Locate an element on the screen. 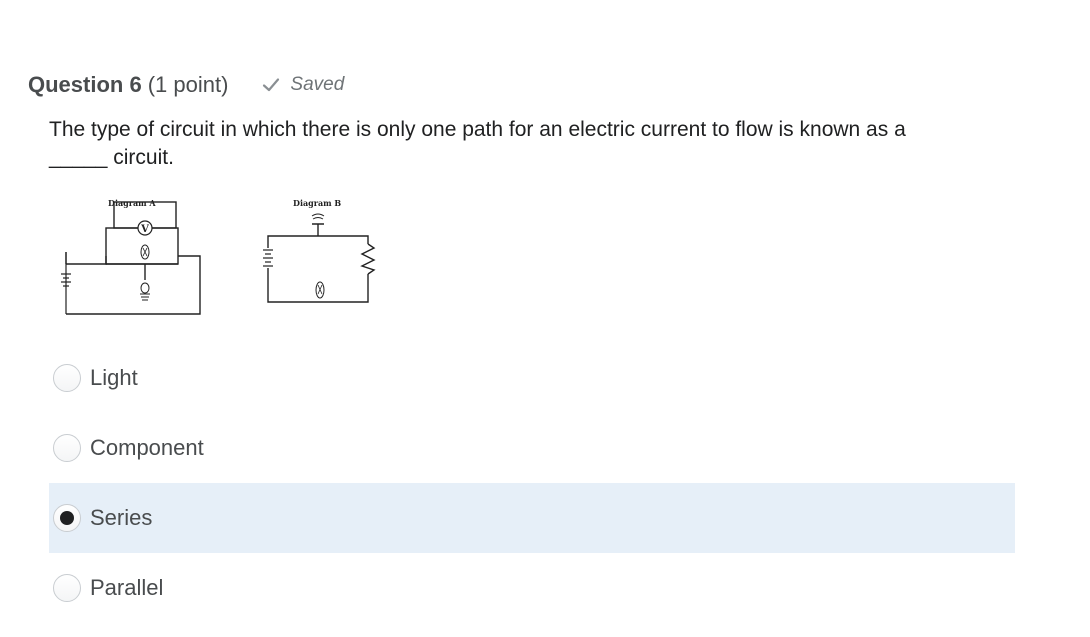 The height and width of the screenshot is (637, 1090). option-label: Parallel is located at coordinates (127, 587).